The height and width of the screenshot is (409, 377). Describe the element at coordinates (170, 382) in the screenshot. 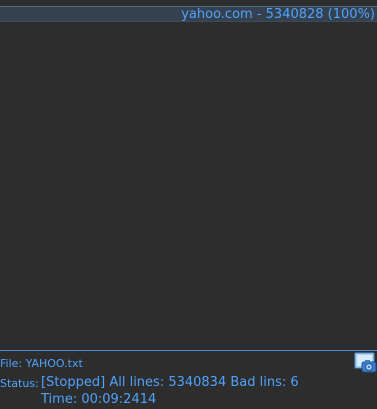

I see `status-text: [Stopped] All lines: 5340834 Bad lins: 6` at that location.